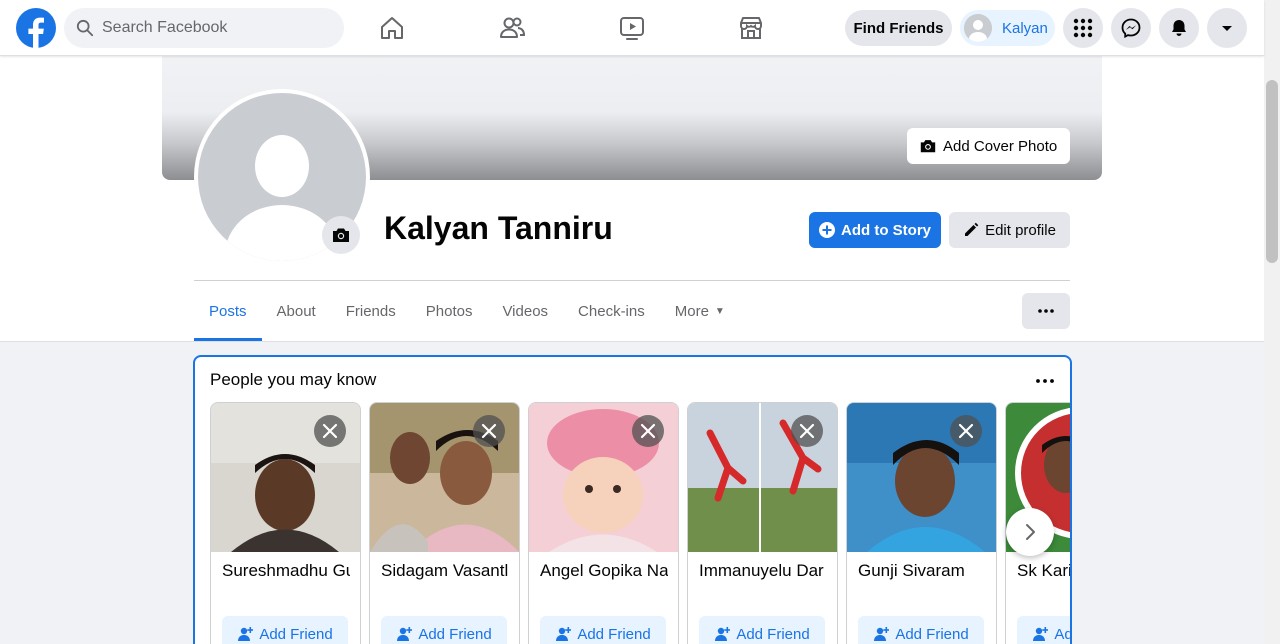 The height and width of the screenshot is (644, 1280). What do you see at coordinates (296, 311) in the screenshot?
I see `tab-about: About` at bounding box center [296, 311].